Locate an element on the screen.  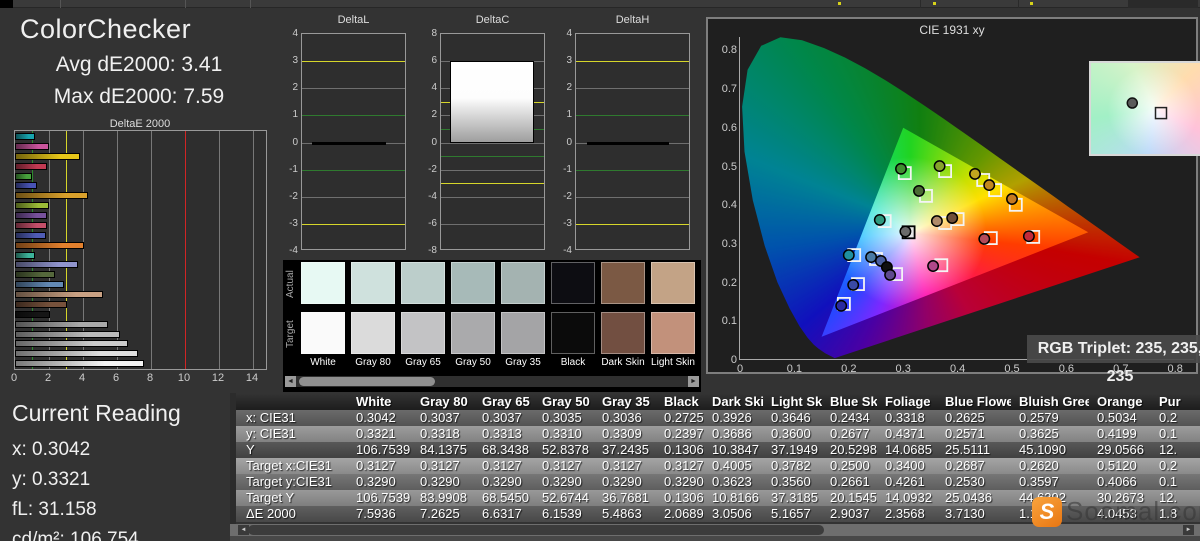
table-cell: 0.4261 is located at coordinates (905, 481).